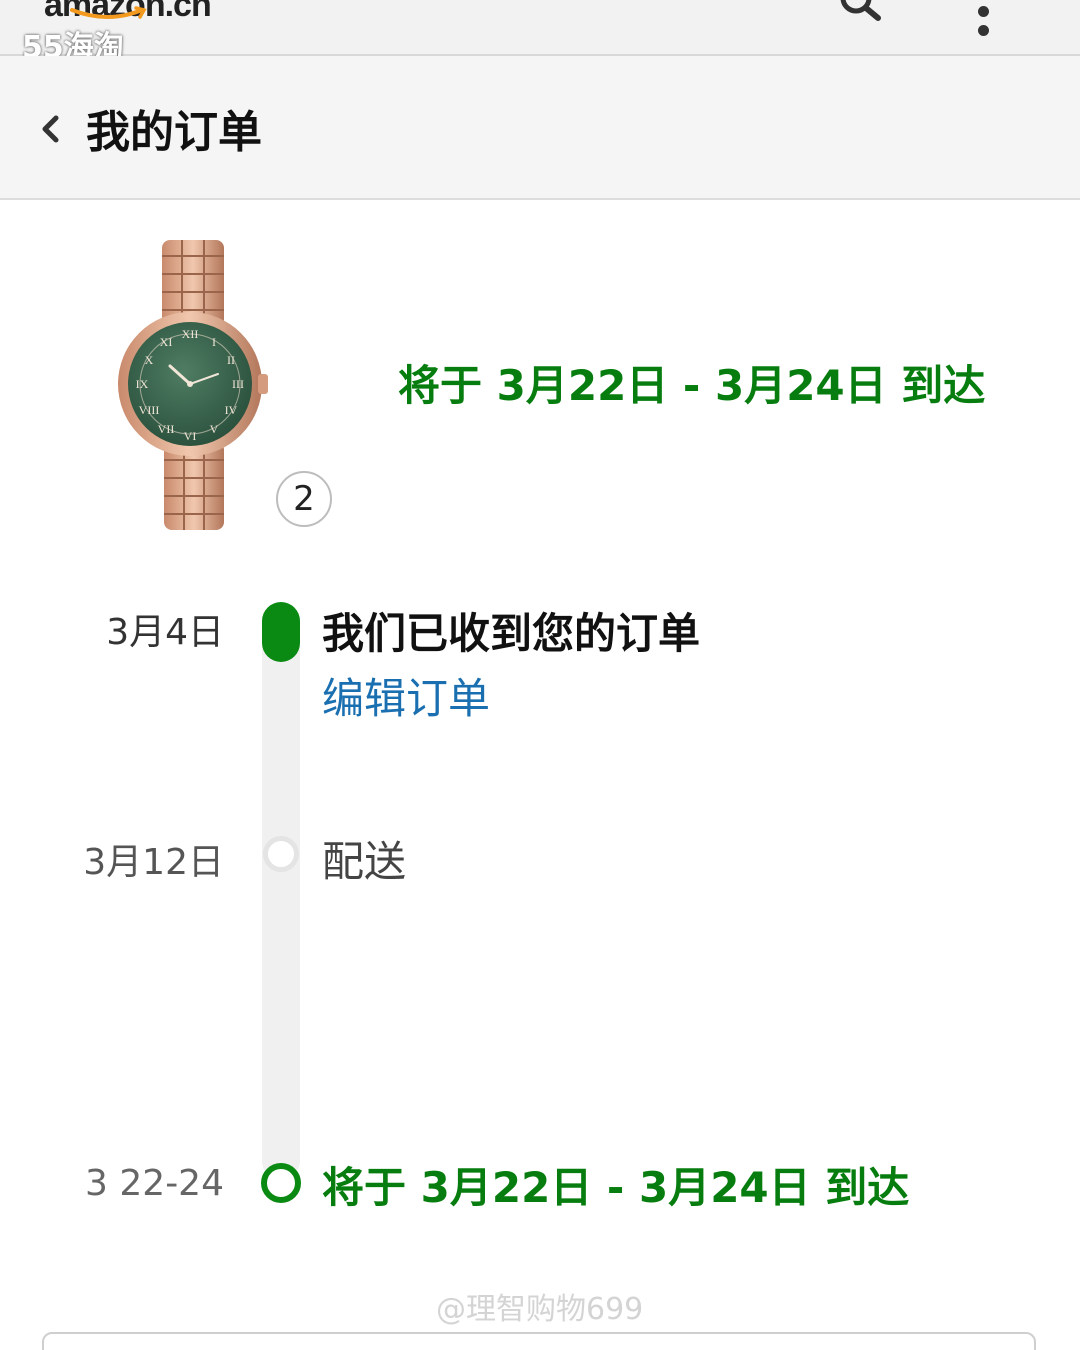 Image resolution: width=1080 pixels, height=1350 pixels. I want to click on svg-text: II, so click(231, 360).